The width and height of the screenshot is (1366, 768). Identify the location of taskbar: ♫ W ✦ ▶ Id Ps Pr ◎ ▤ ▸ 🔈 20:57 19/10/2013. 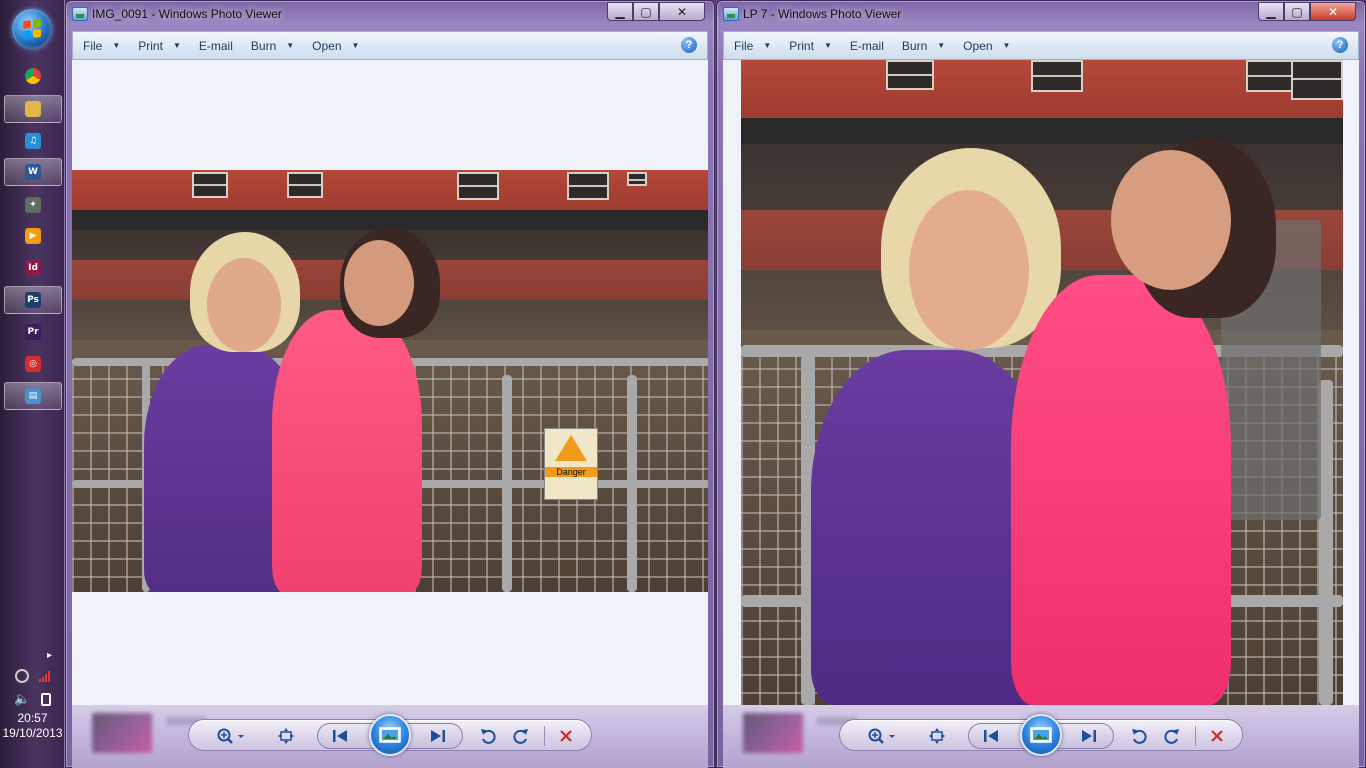
(32, 384).